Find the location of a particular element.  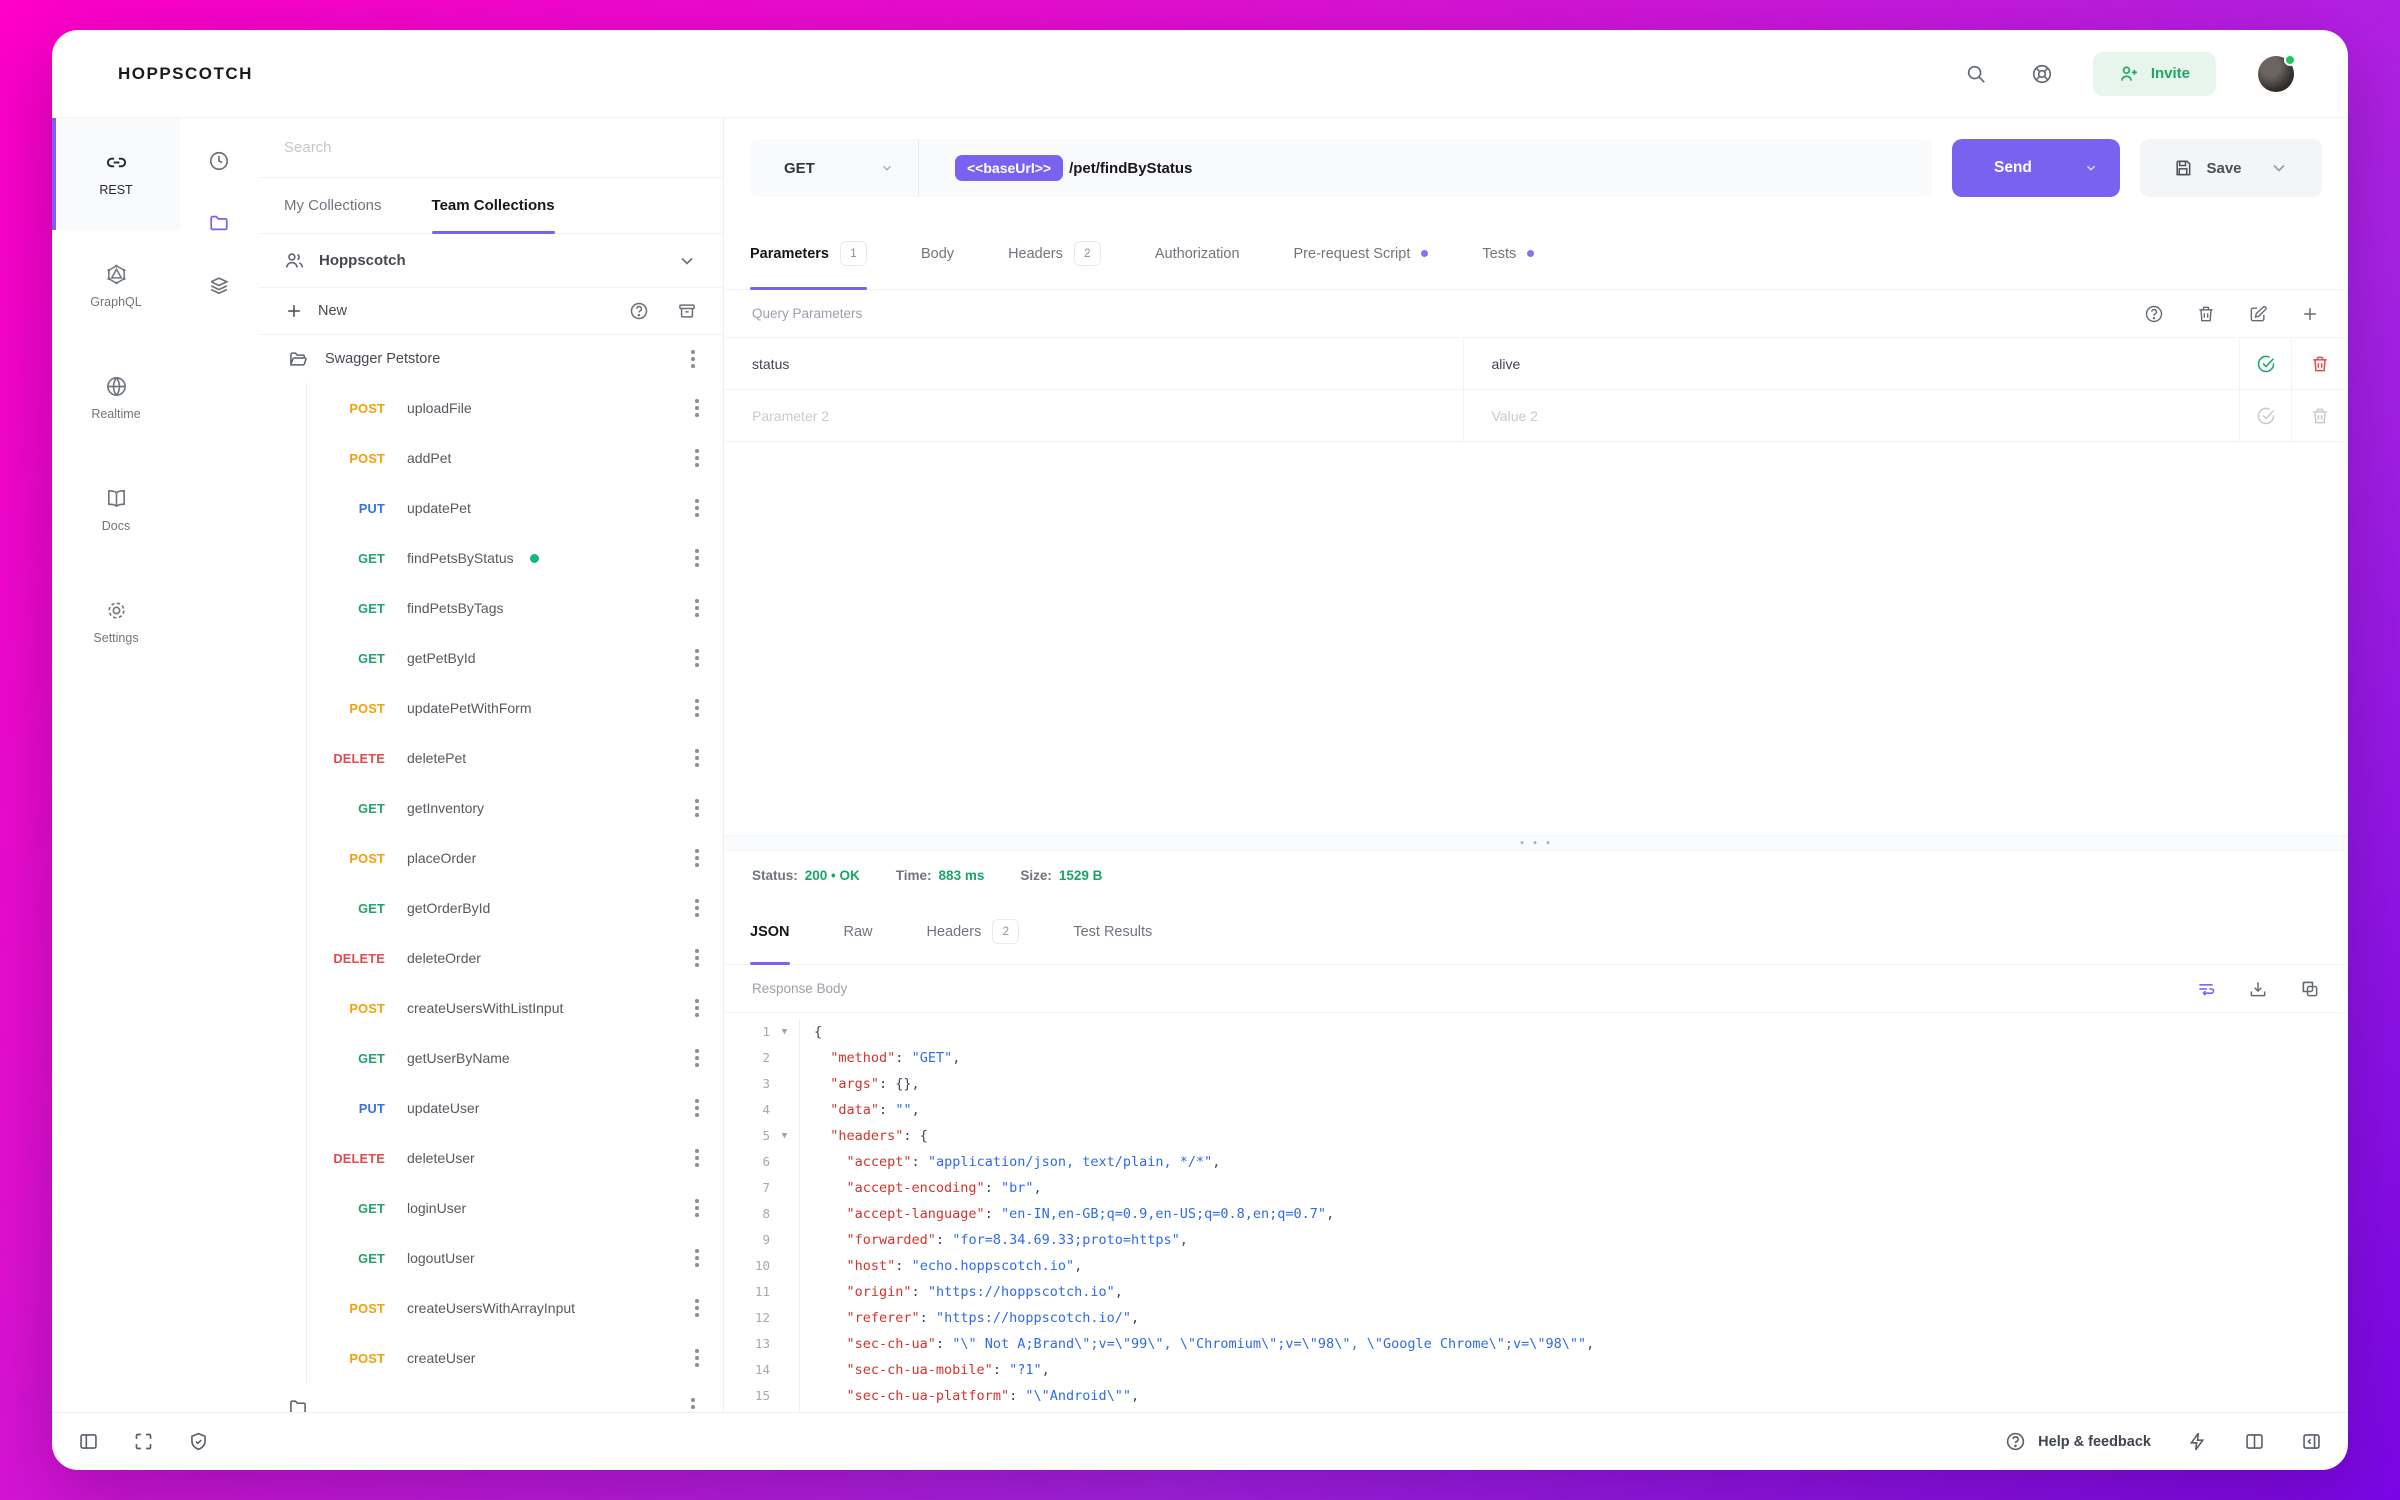

collection-row: Swagger Petstore is located at coordinates (490, 359).